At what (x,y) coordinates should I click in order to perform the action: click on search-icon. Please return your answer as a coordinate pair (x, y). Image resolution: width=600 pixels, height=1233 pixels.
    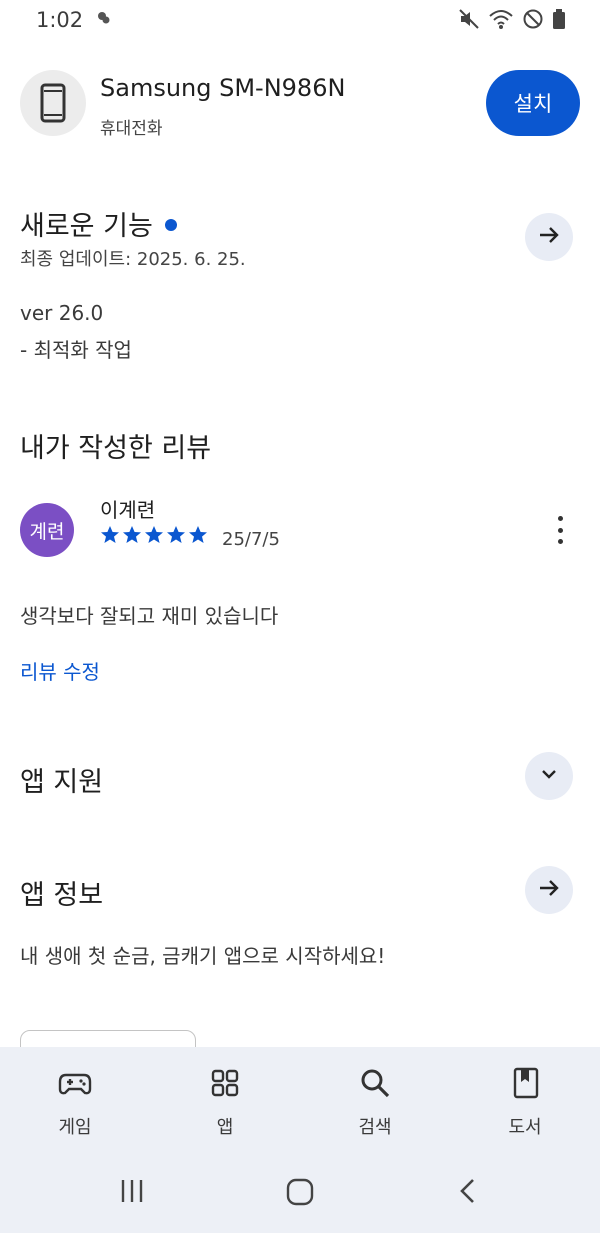
    Looking at the image, I should click on (375, 1083).